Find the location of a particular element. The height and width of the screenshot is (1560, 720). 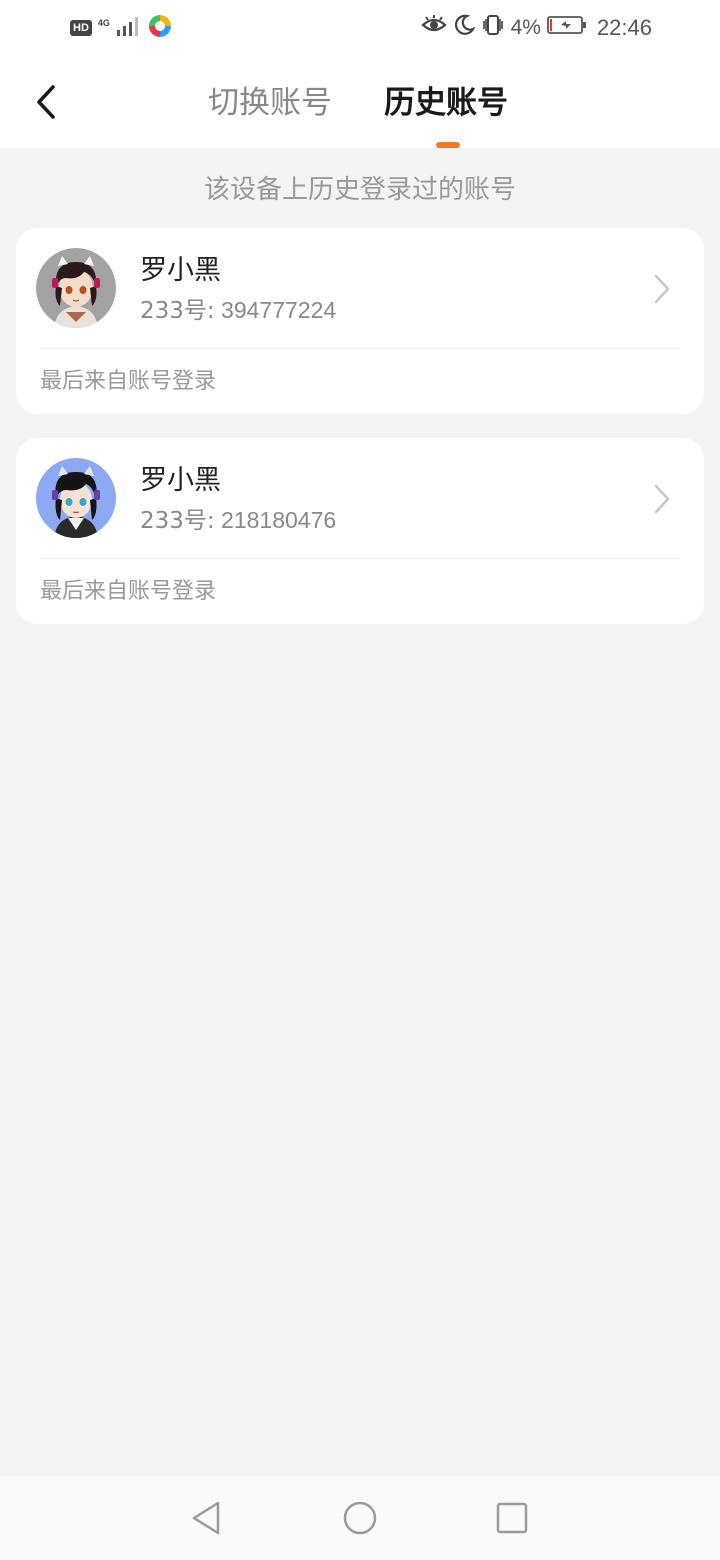

system-back-button is located at coordinates (206, 1518).